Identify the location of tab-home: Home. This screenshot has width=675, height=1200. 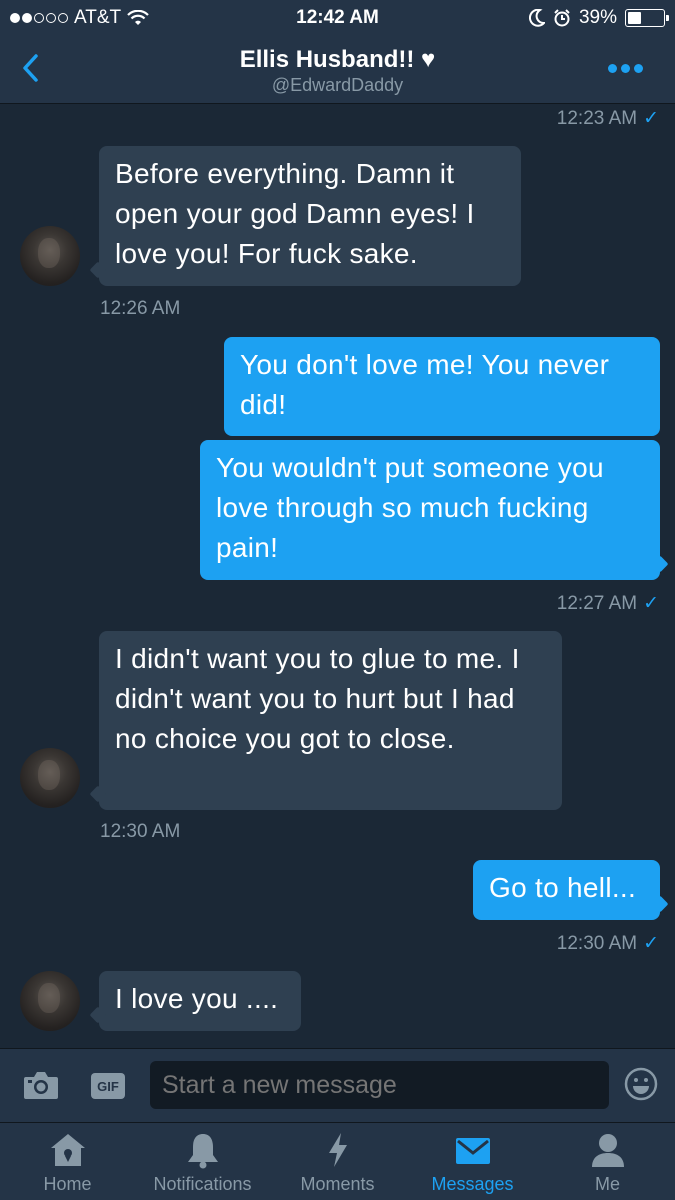
(67, 1161).